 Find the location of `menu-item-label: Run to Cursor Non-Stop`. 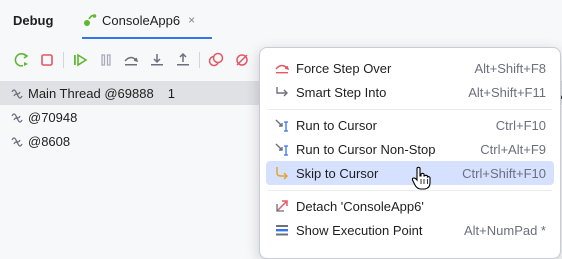

menu-item-label: Run to Cursor Non-Stop is located at coordinates (366, 149).